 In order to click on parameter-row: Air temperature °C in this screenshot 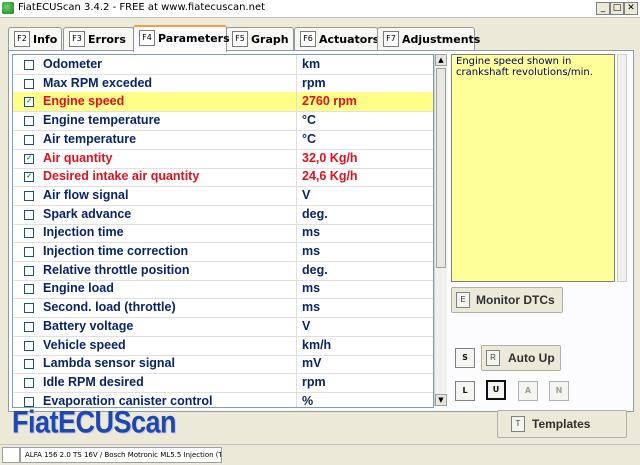, I will do `click(223, 139)`.